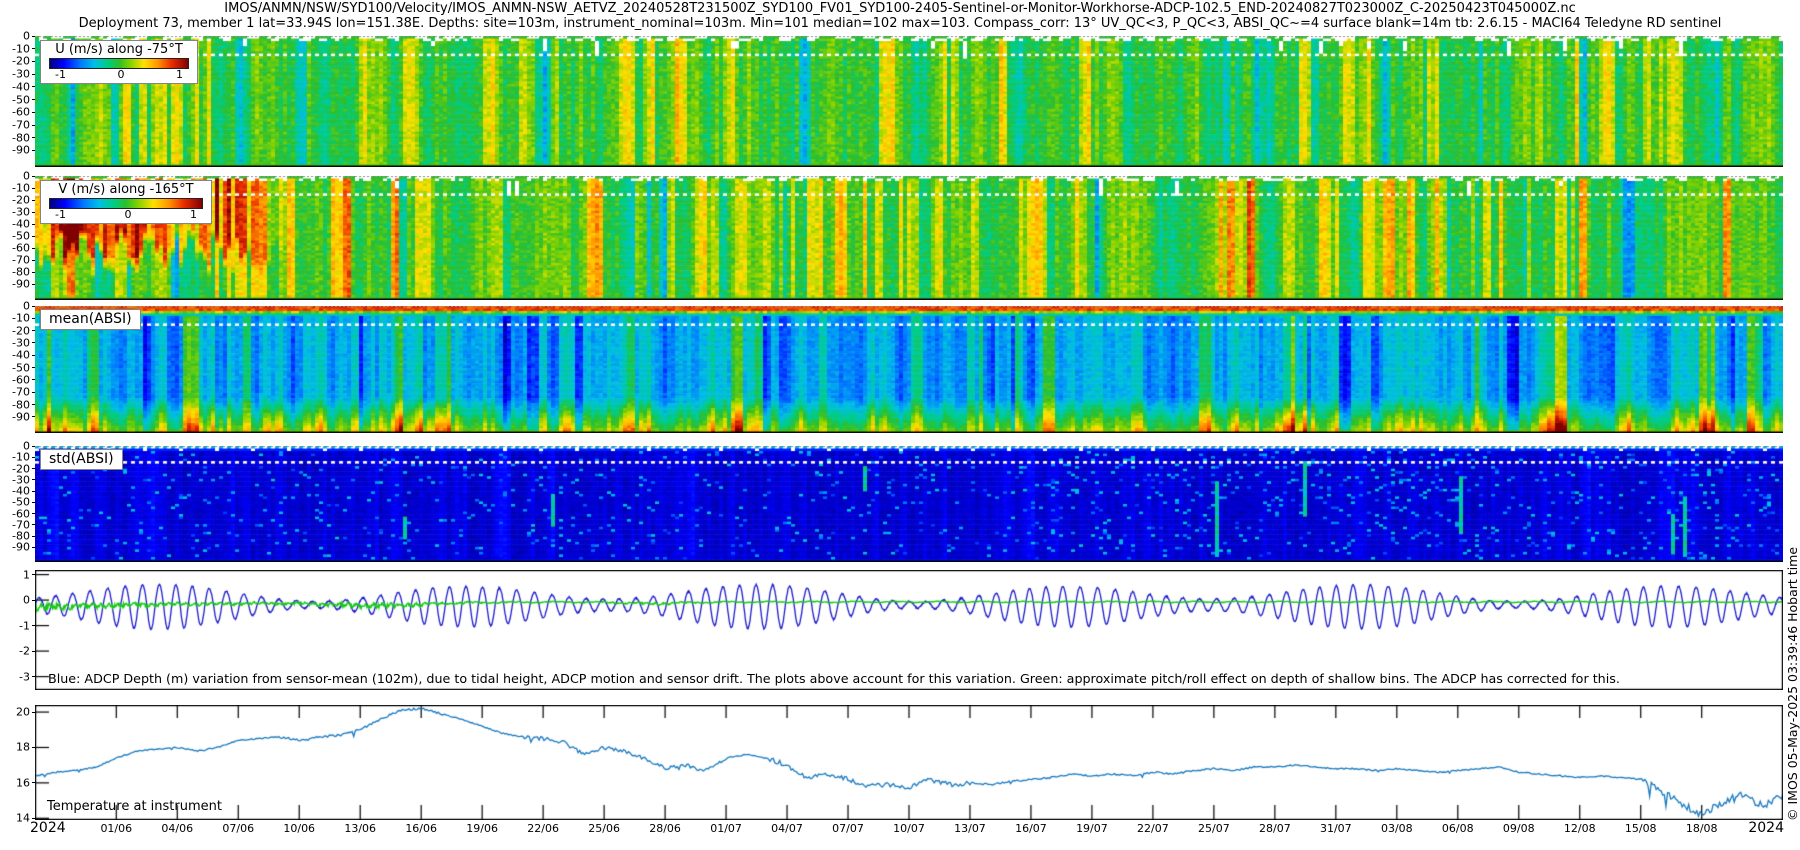  Describe the element at coordinates (23, 747) in the screenshot. I see `y-tick-label-temp: 18` at that location.